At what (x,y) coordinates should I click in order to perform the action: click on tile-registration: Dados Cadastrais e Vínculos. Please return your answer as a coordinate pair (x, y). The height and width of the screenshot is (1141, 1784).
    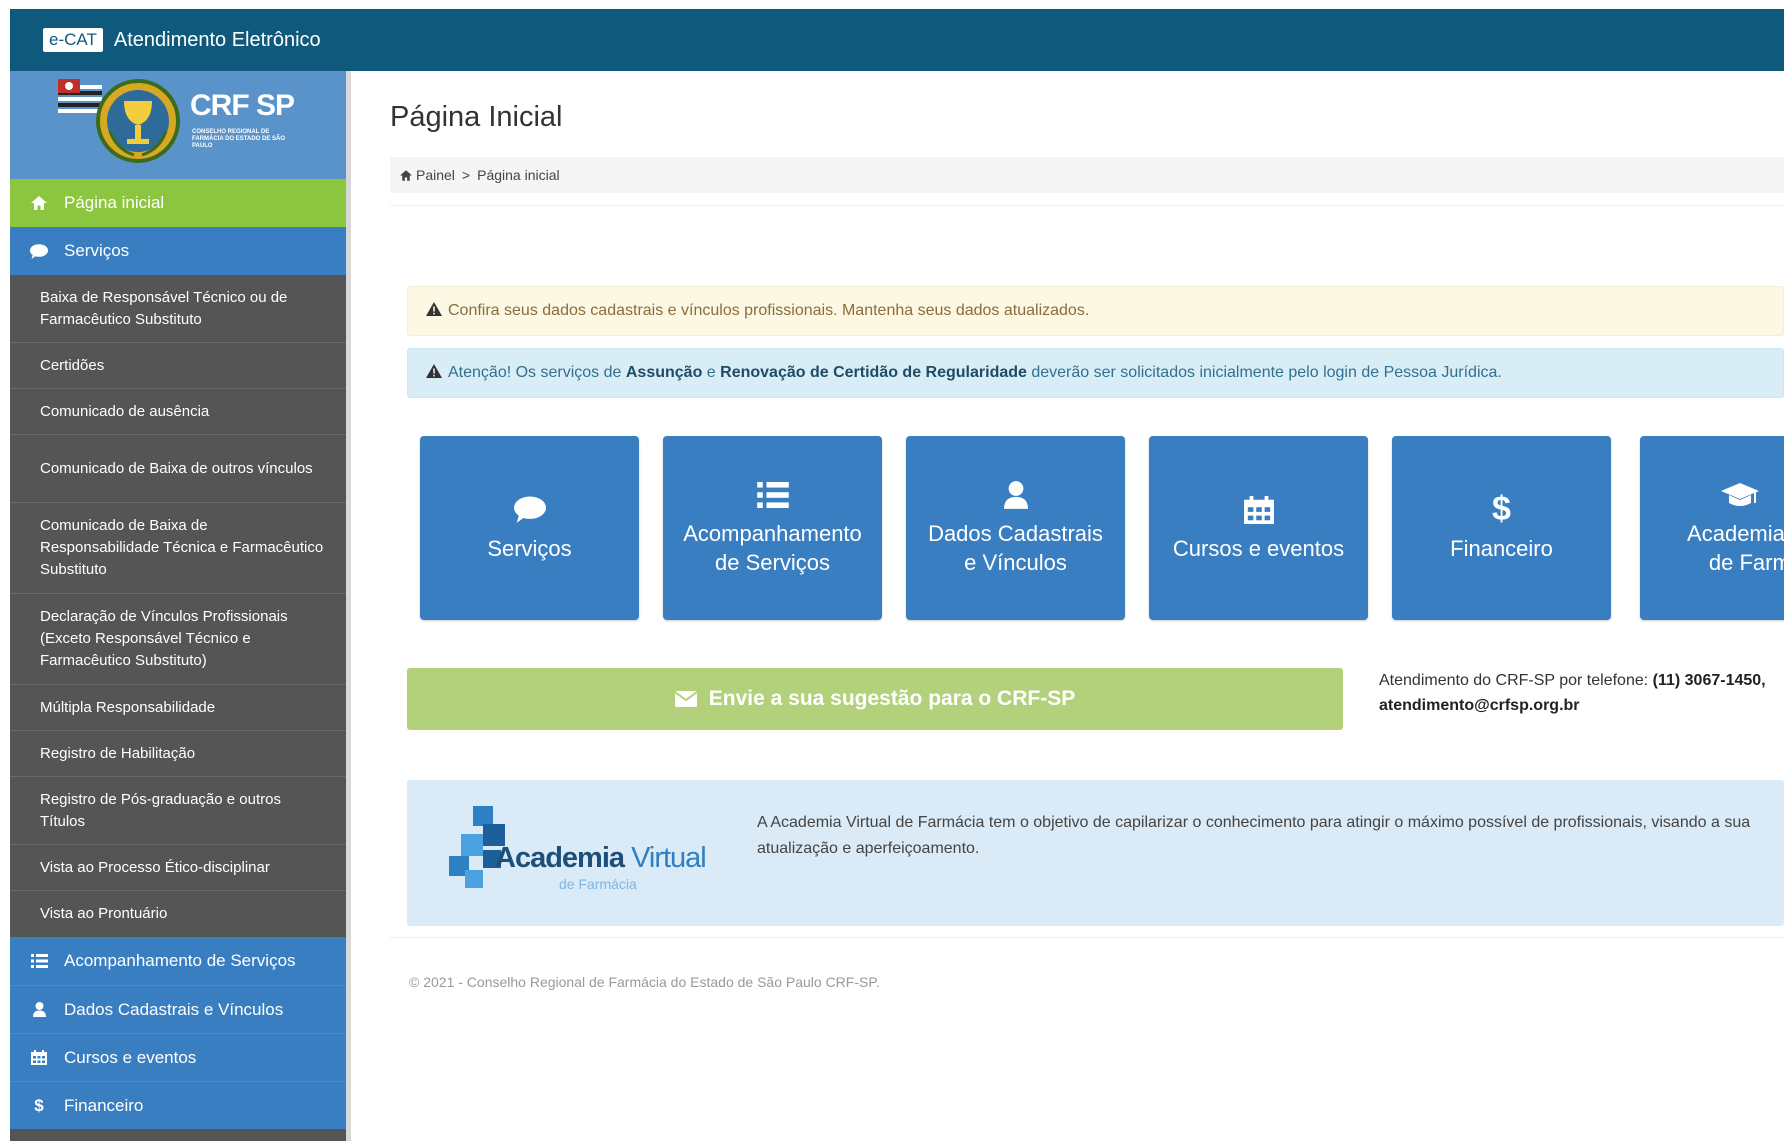
    Looking at the image, I should click on (1015, 528).